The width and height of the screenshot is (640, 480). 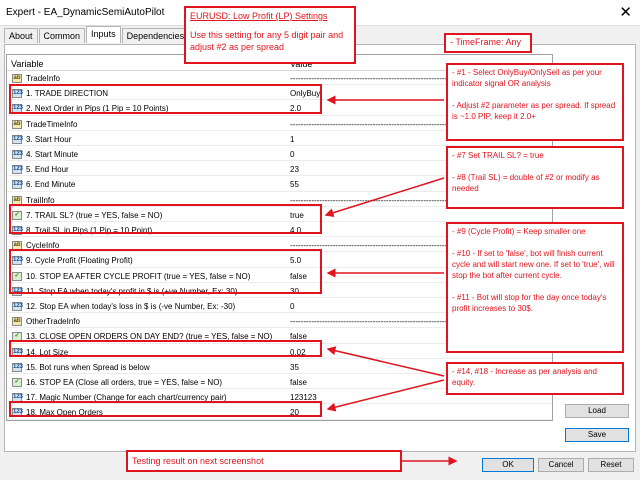 I want to click on arrow-trail, so click(x=384, y=197).